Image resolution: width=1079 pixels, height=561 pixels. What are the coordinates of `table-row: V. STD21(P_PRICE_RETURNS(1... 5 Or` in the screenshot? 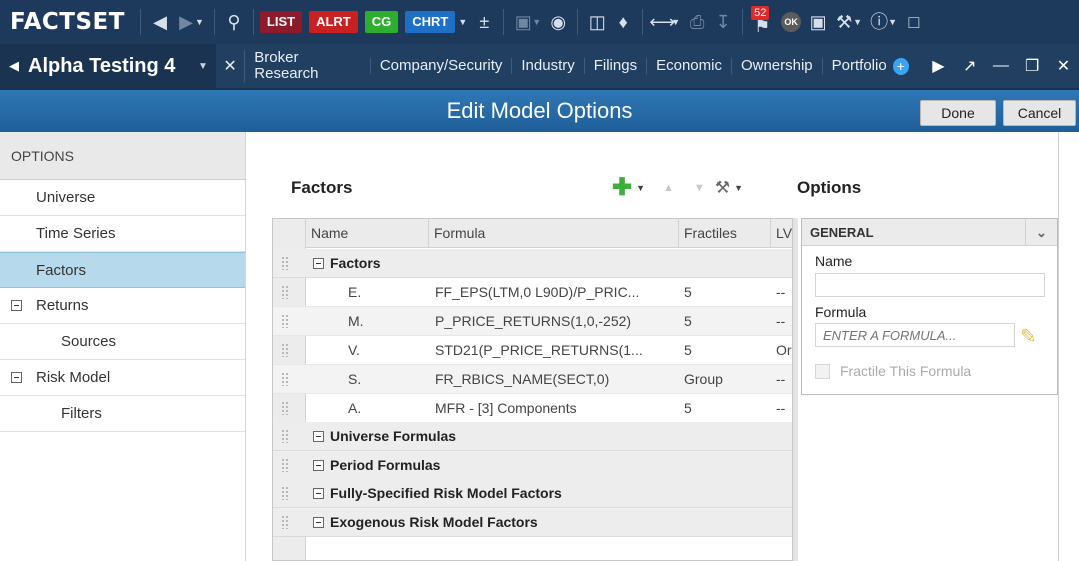 It's located at (532, 350).